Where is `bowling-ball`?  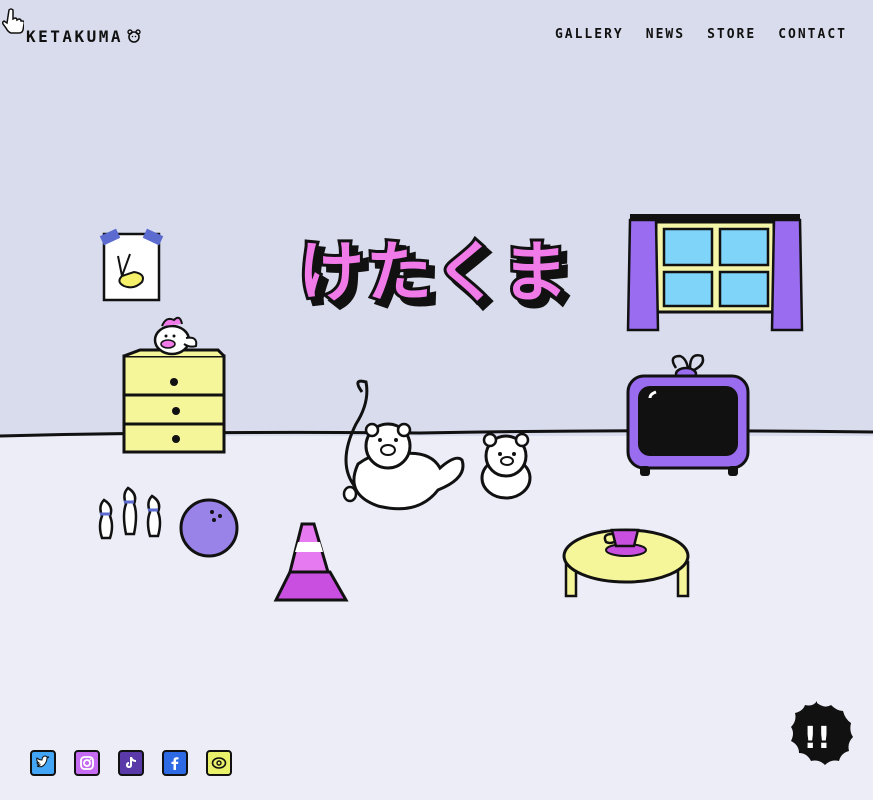 bowling-ball is located at coordinates (209, 528).